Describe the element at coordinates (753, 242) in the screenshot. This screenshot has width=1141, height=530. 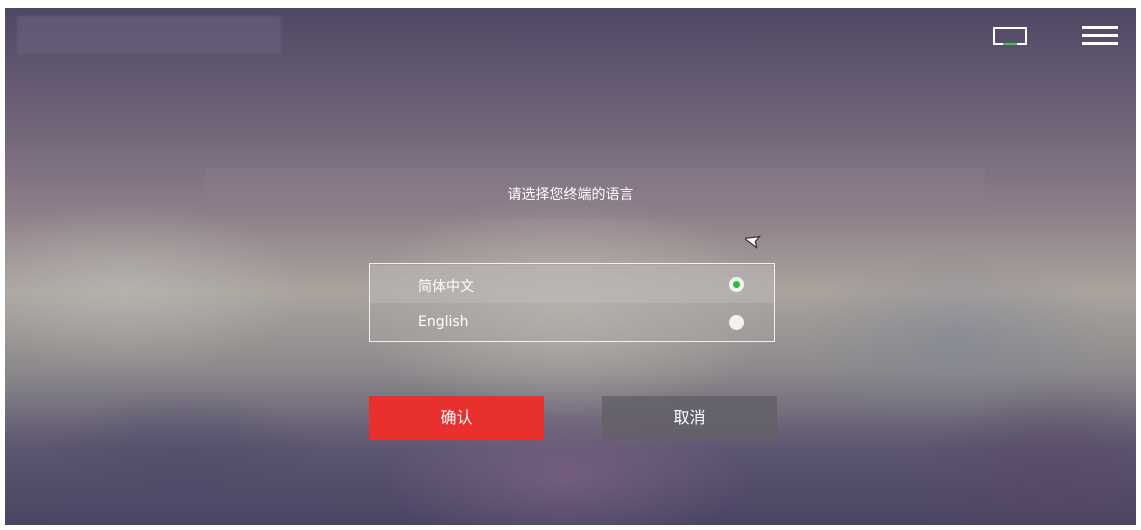
I see `mouse-cursor-icon` at that location.